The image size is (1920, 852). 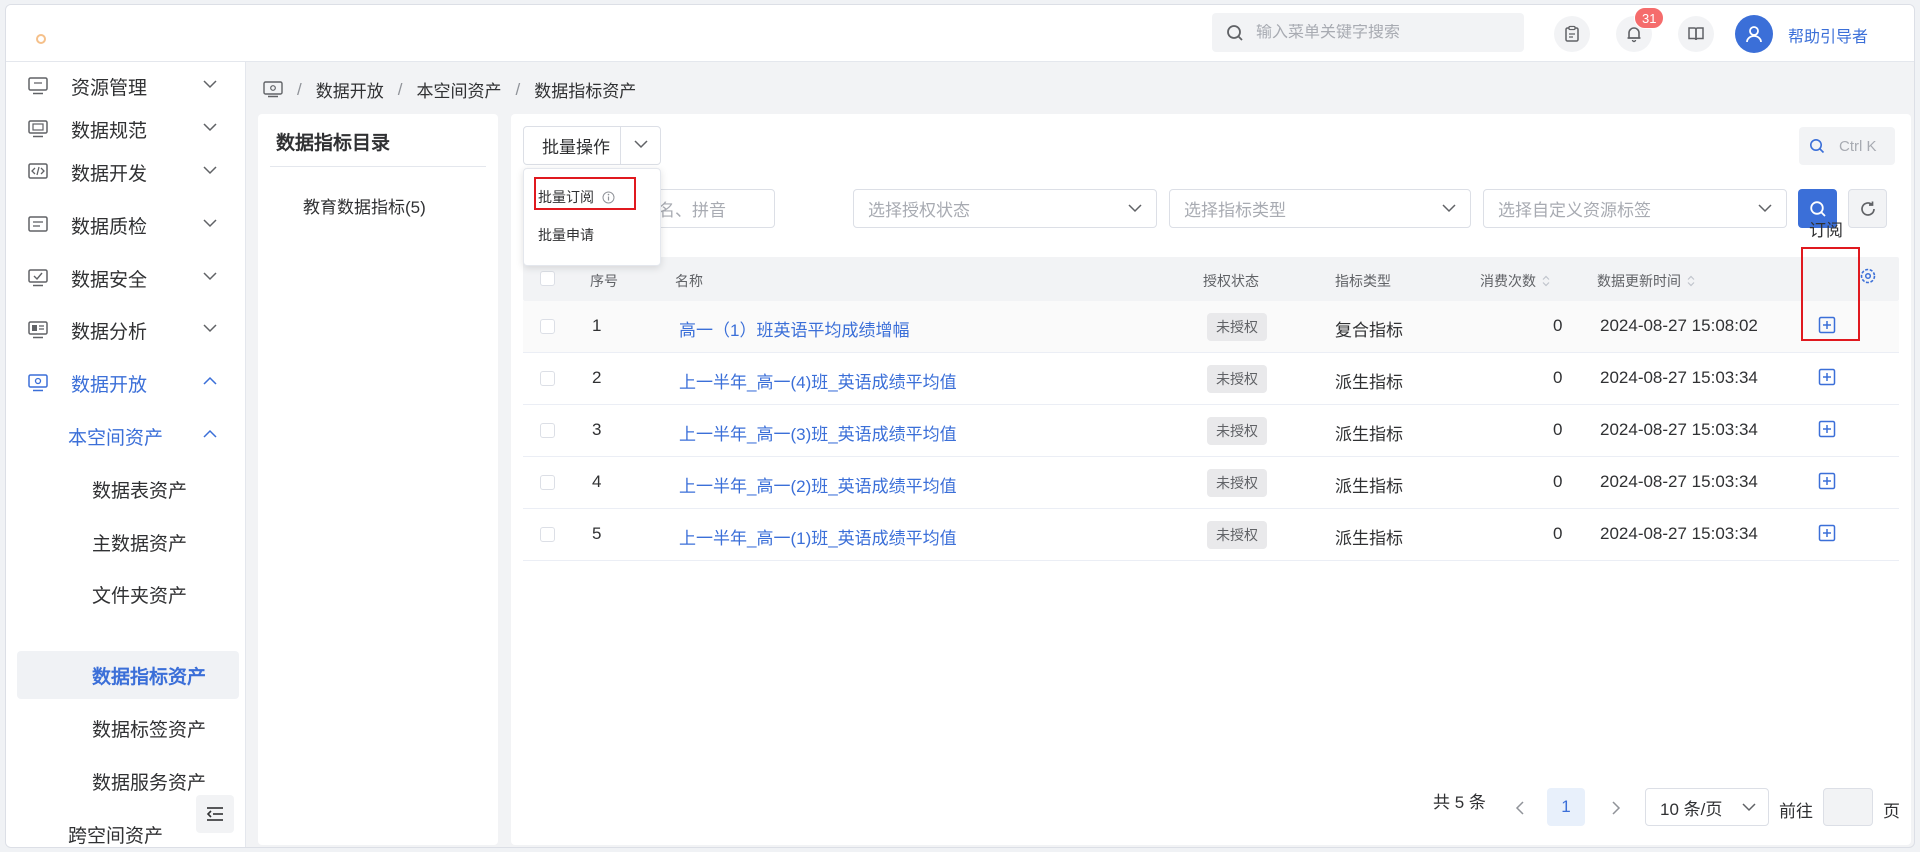 What do you see at coordinates (608, 197) in the screenshot?
I see `info-icon` at bounding box center [608, 197].